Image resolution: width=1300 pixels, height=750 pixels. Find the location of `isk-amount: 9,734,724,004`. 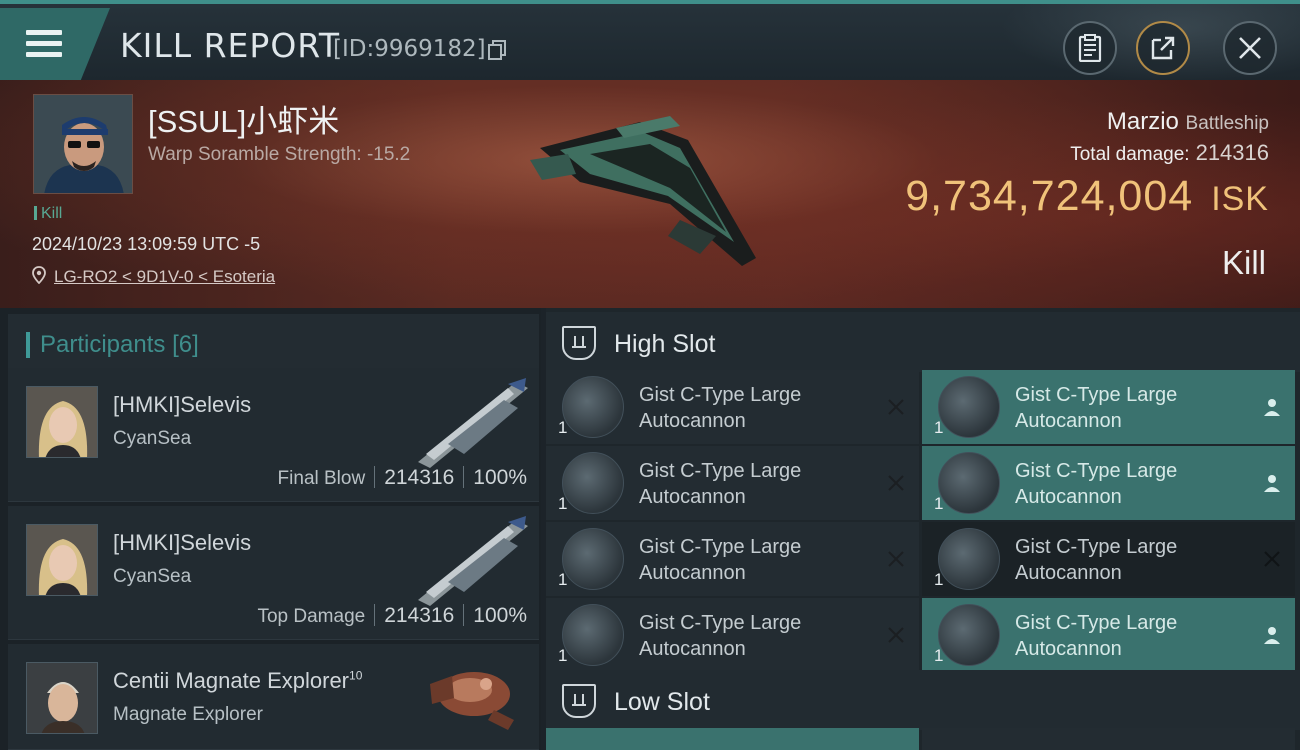

isk-amount: 9,734,724,004 is located at coordinates (1049, 196).